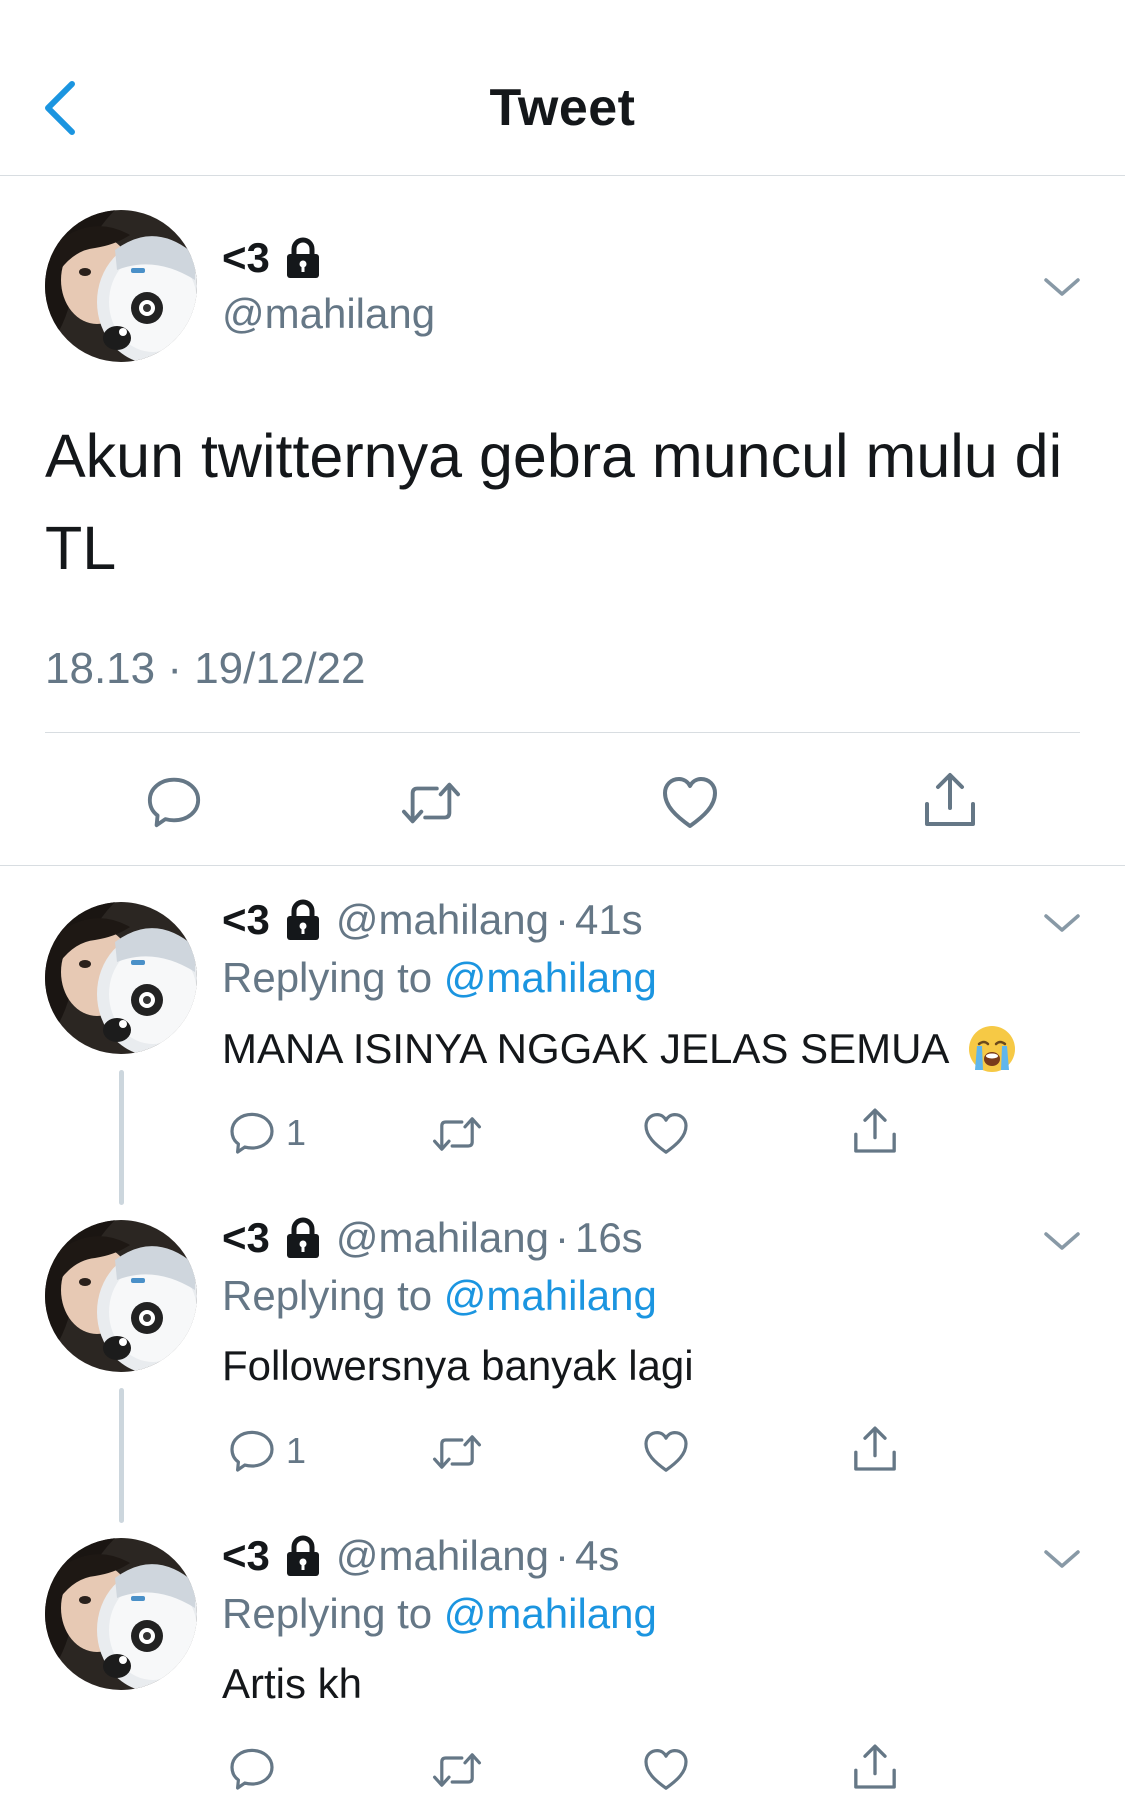 The image size is (1125, 1818). What do you see at coordinates (205, 668) in the screenshot?
I see `tweet-timestamp: 18.13 · 19/12/22` at bounding box center [205, 668].